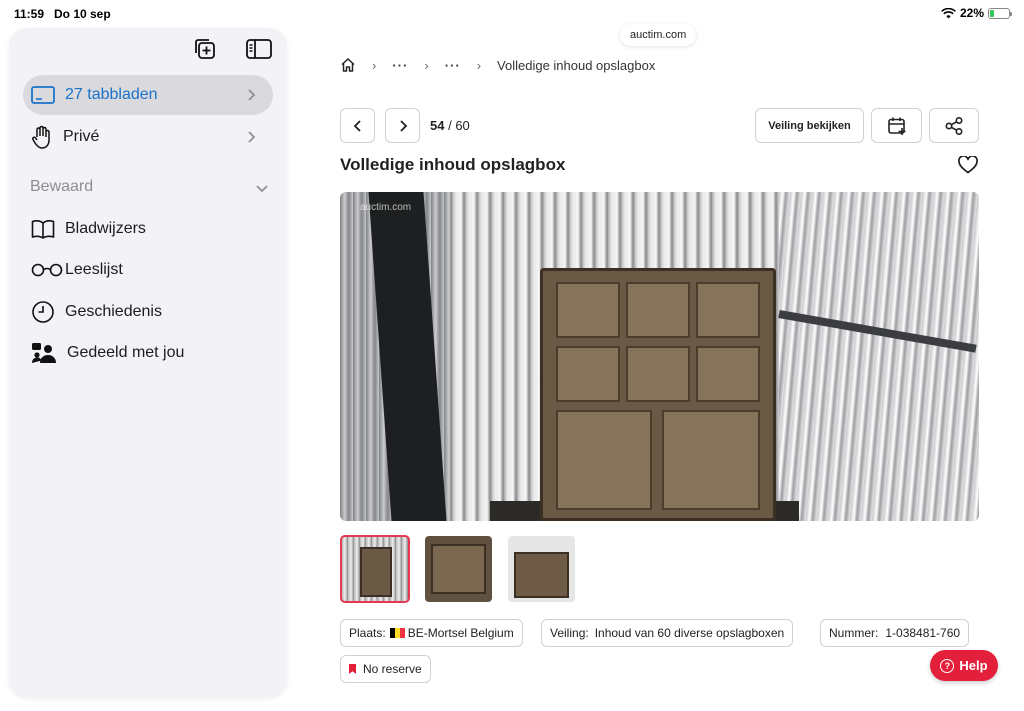  Describe the element at coordinates (689, 633) in the screenshot. I see `auction-value: Inhoud van 60 diverse opslagboxen` at that location.